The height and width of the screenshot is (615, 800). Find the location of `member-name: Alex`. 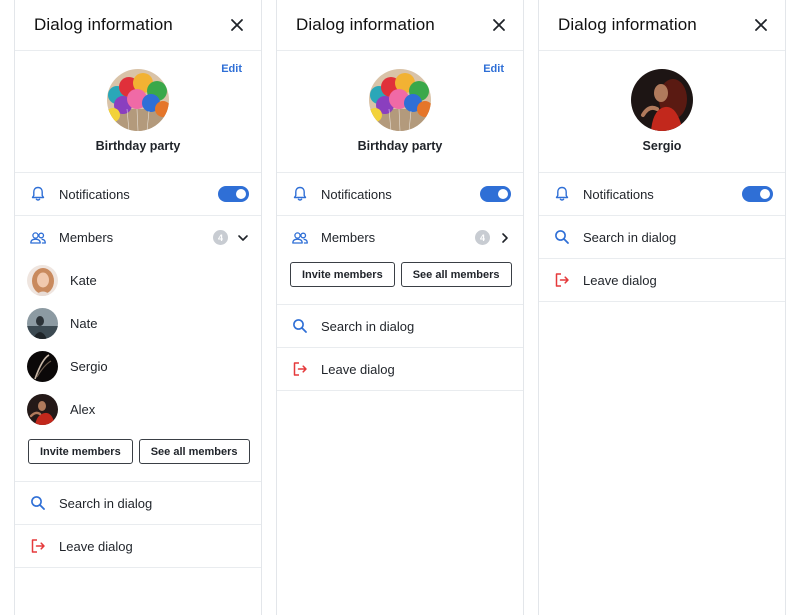

member-name: Alex is located at coordinates (83, 409).